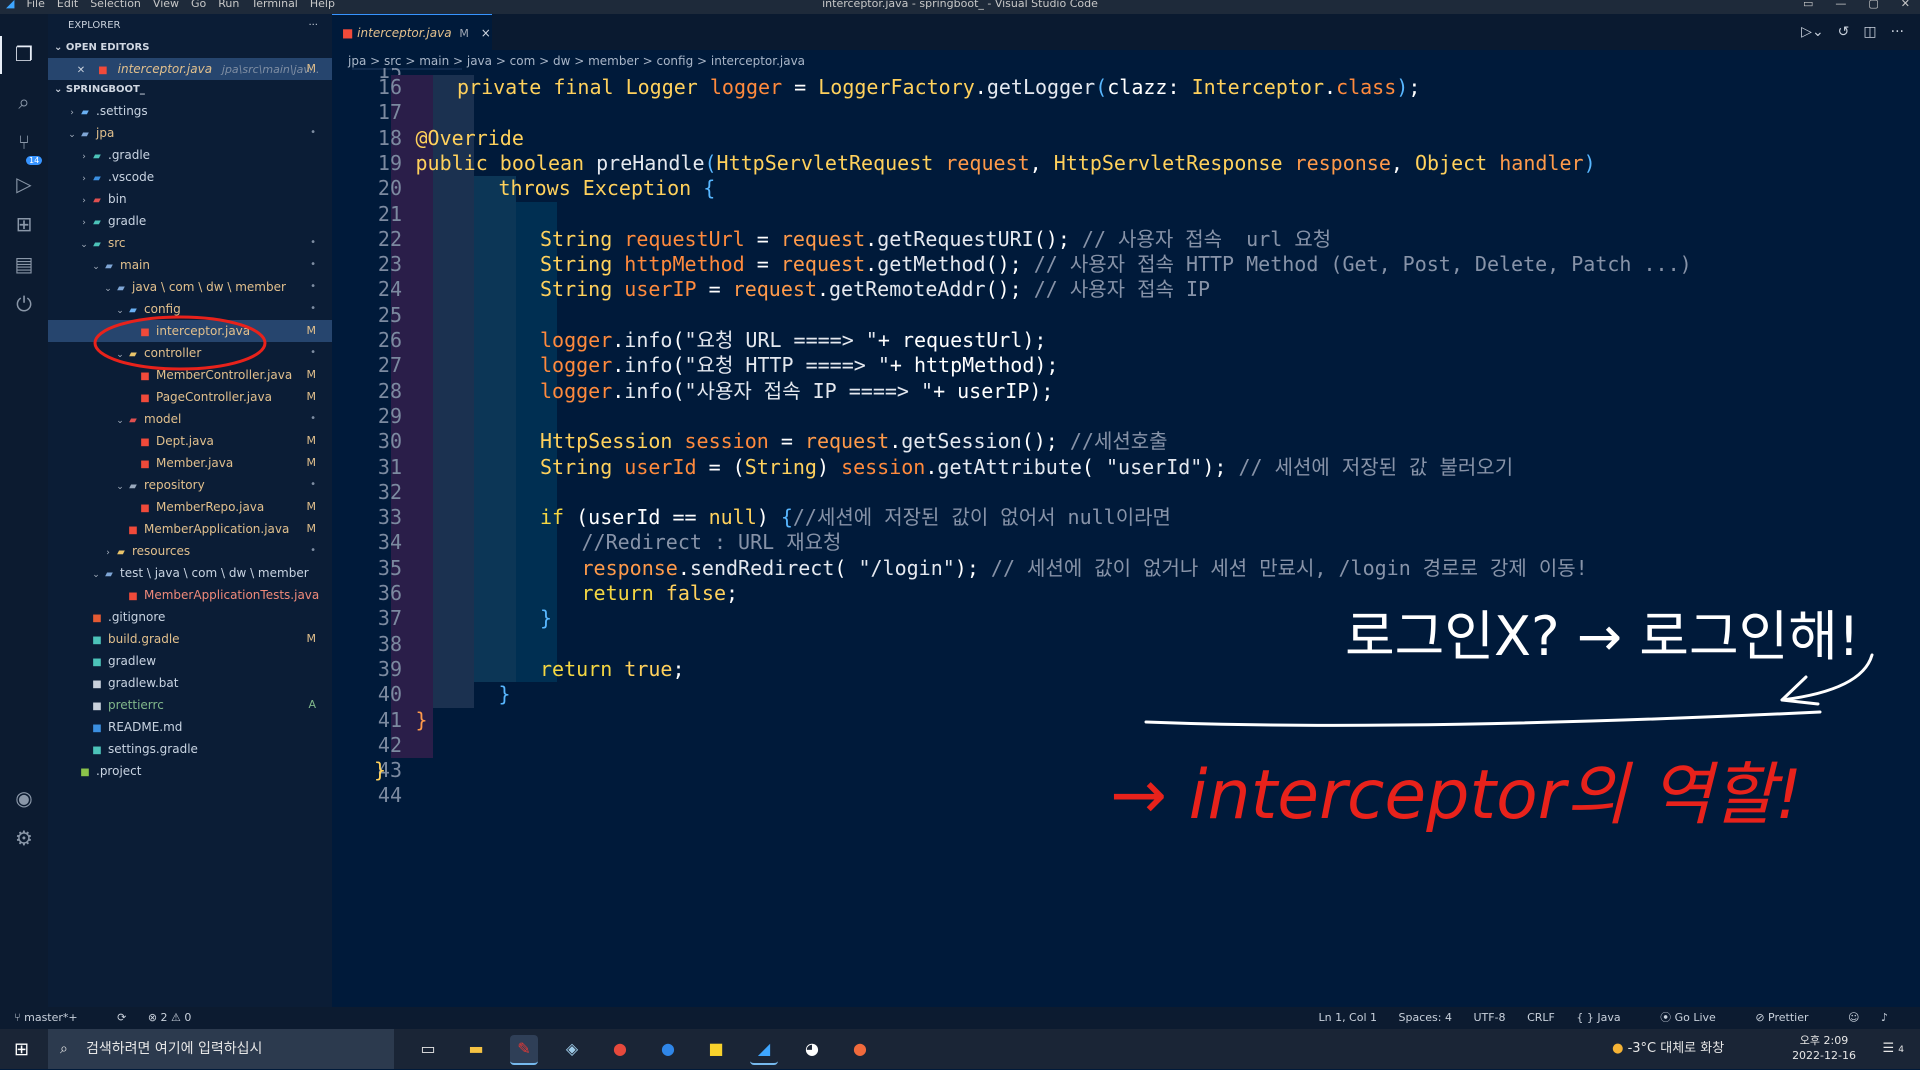 This screenshot has width=1920, height=1070. I want to click on settings-gear-icon: ⚙, so click(24, 838).